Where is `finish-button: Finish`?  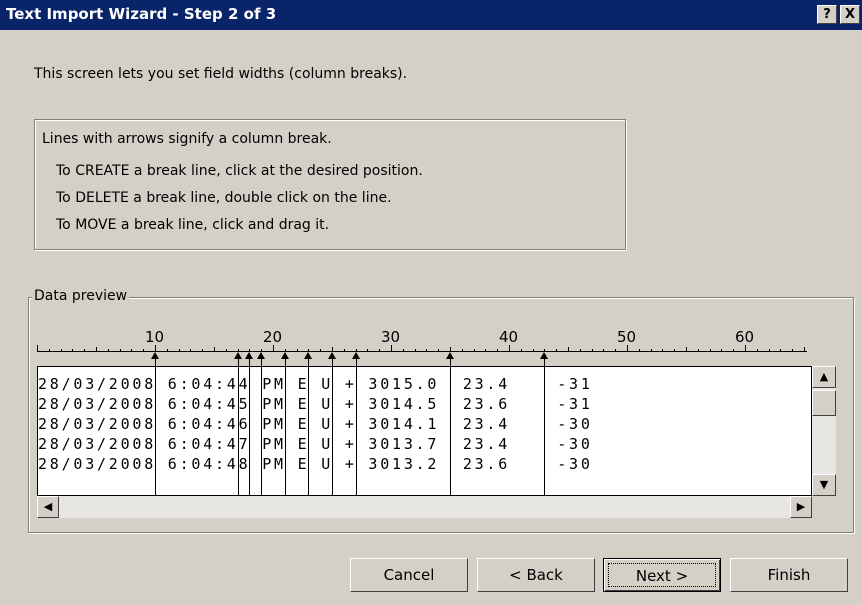
finish-button: Finish is located at coordinates (789, 575).